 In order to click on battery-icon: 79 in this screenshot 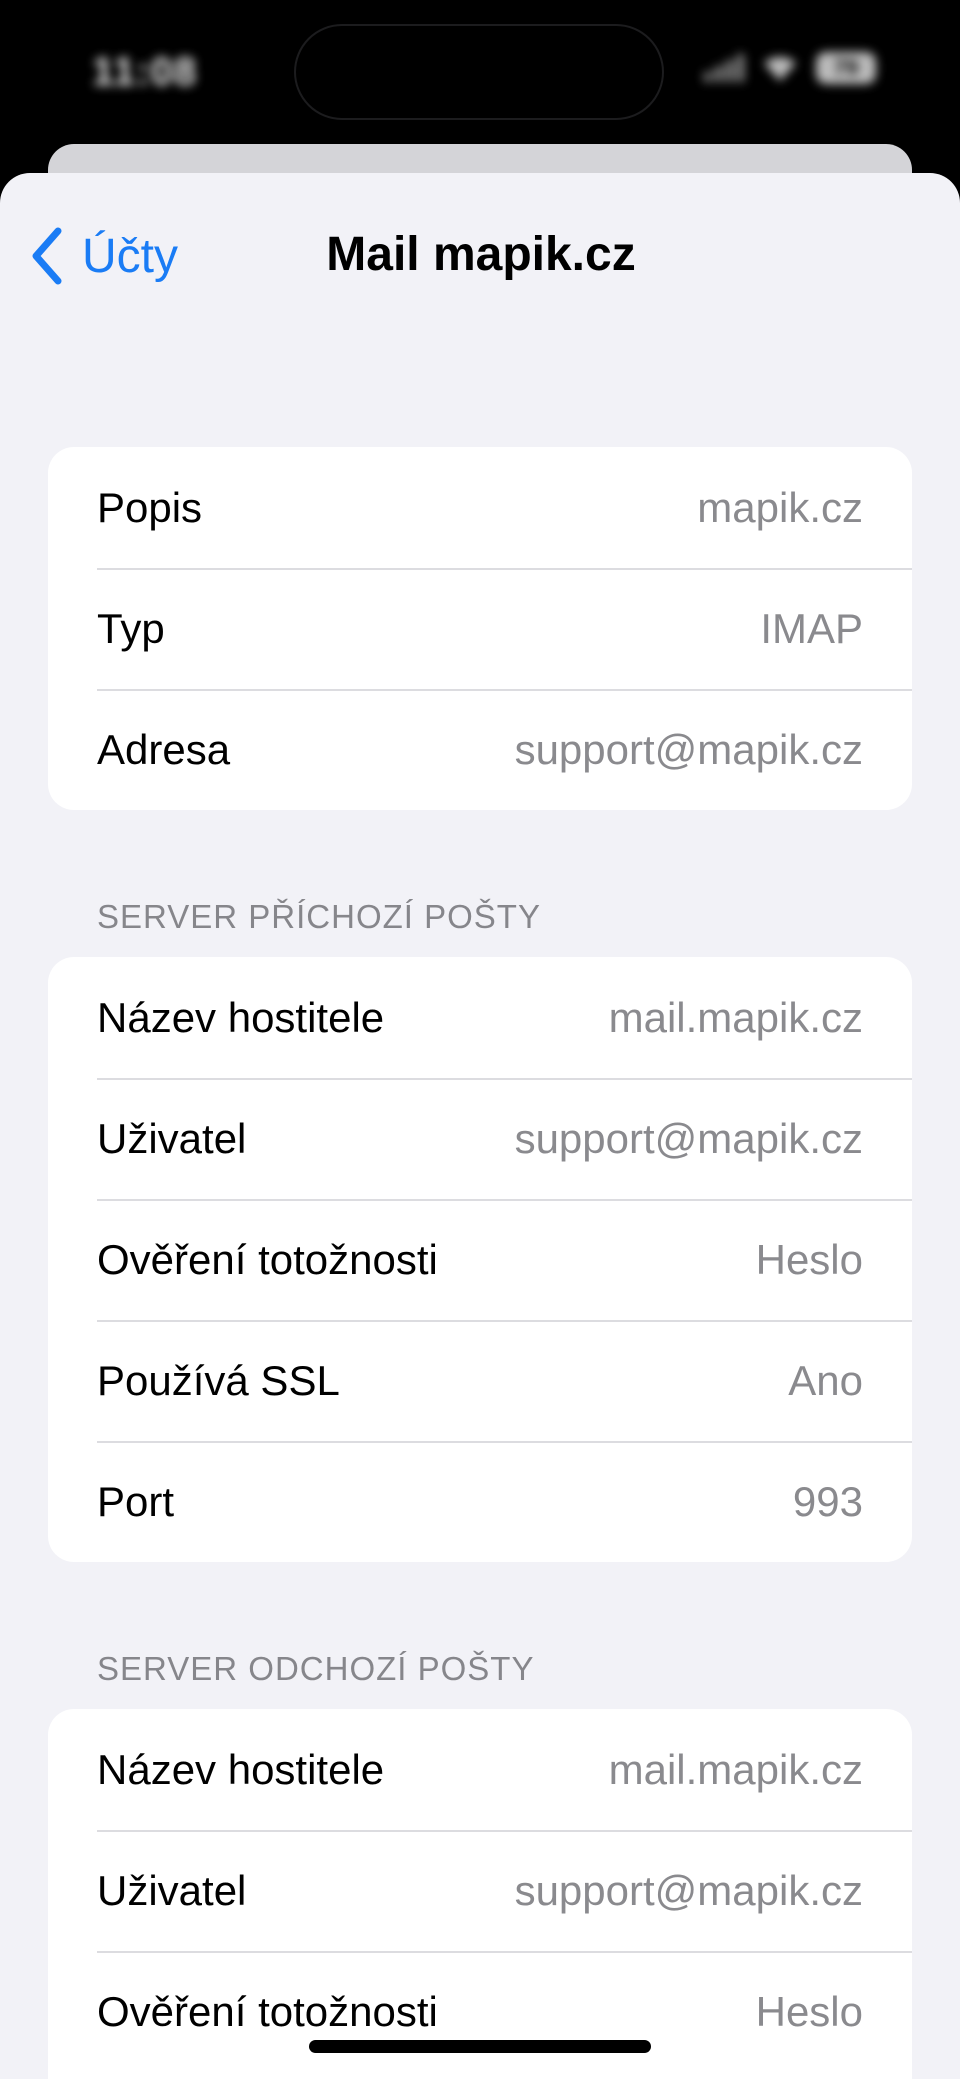, I will do `click(846, 68)`.